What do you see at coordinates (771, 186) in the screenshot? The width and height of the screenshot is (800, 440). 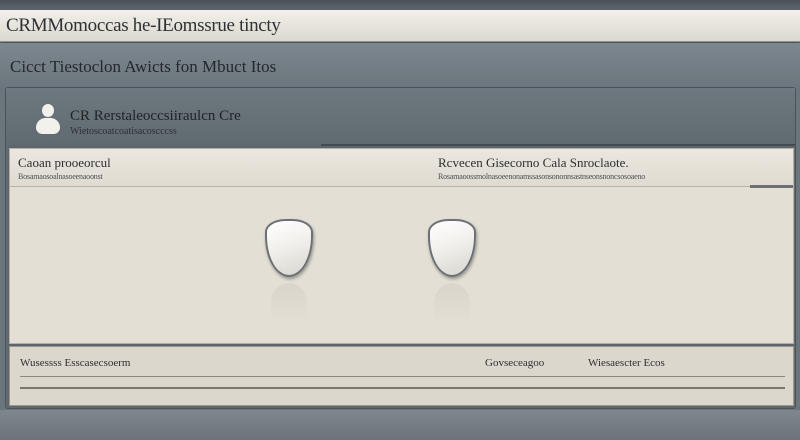 I see `header-shadow` at bounding box center [771, 186].